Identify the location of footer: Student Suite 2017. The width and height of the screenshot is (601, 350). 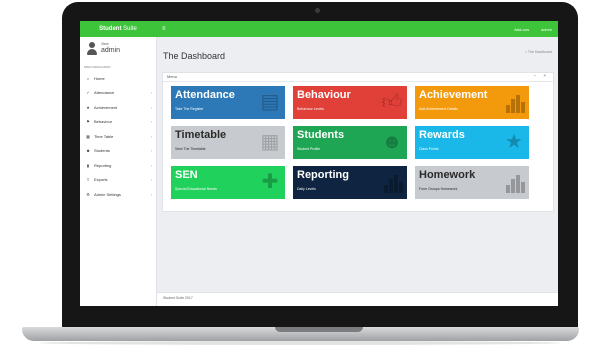
(357, 299).